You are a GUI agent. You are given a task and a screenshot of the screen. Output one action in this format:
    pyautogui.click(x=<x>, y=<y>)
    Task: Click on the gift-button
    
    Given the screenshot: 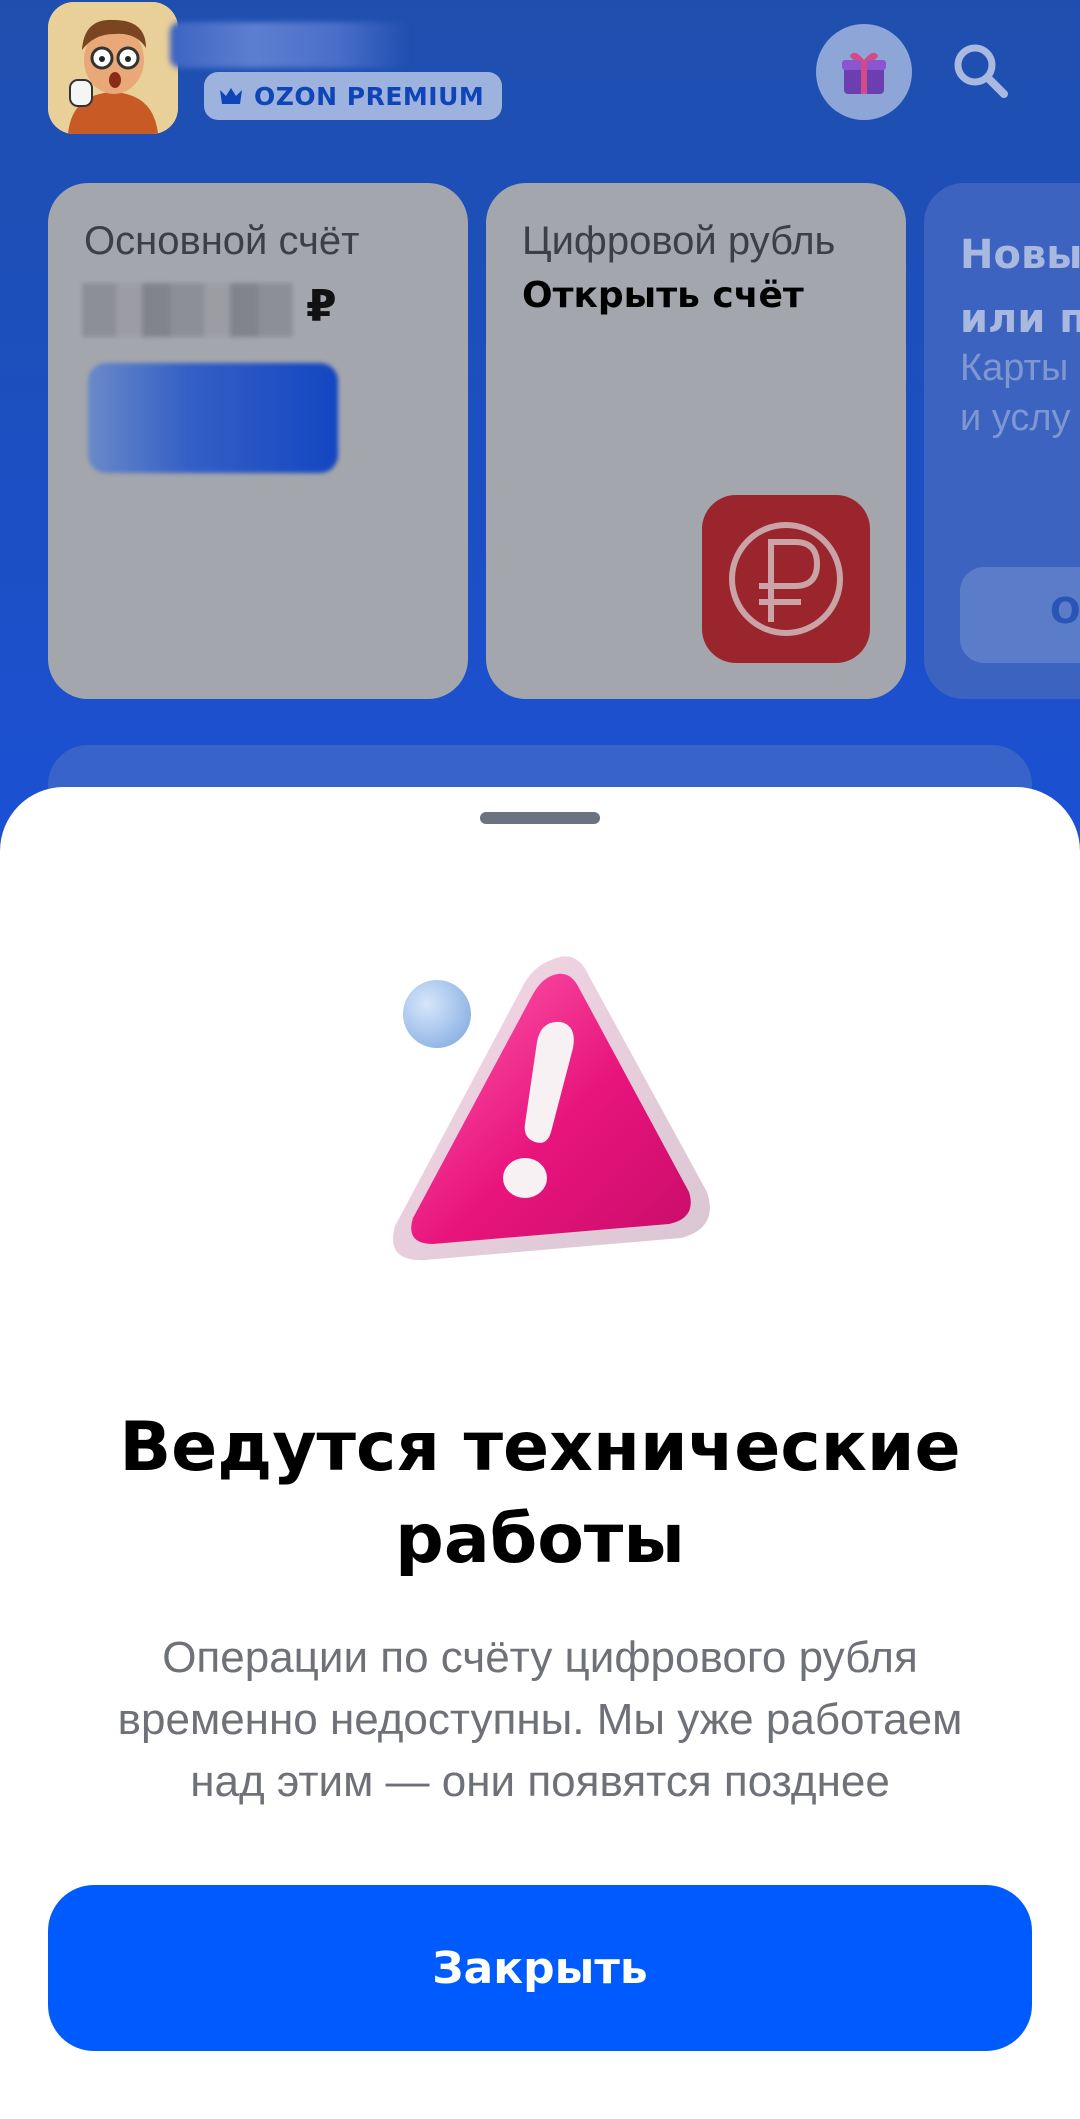 What is the action you would take?
    pyautogui.click(x=864, y=72)
    